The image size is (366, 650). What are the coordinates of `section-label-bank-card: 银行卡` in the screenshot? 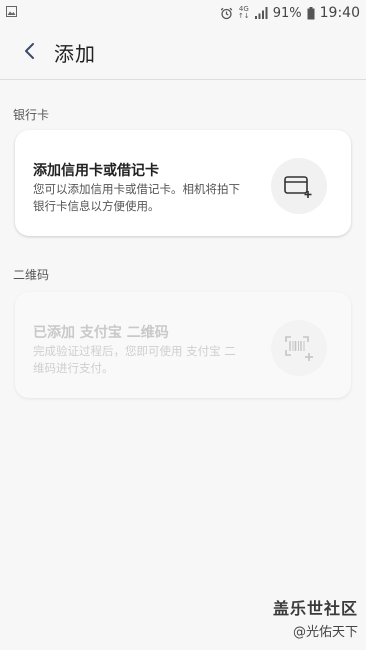 It's located at (31, 115).